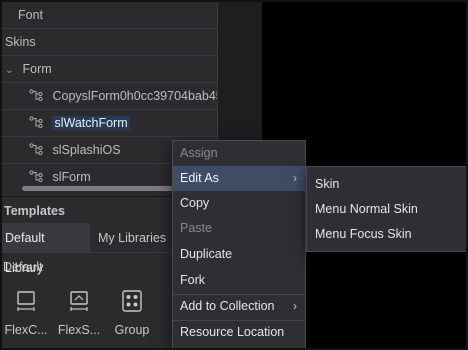 The width and height of the screenshot is (468, 350). What do you see at coordinates (71, 177) in the screenshot?
I see `tree-item-label: slForm` at bounding box center [71, 177].